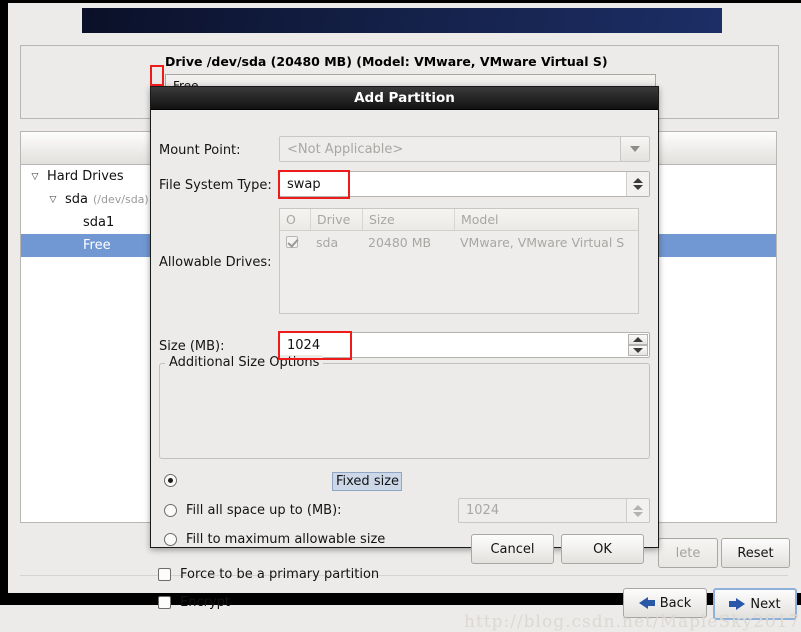 This screenshot has height=632, width=801. I want to click on size-stepper-up, so click(638, 339).